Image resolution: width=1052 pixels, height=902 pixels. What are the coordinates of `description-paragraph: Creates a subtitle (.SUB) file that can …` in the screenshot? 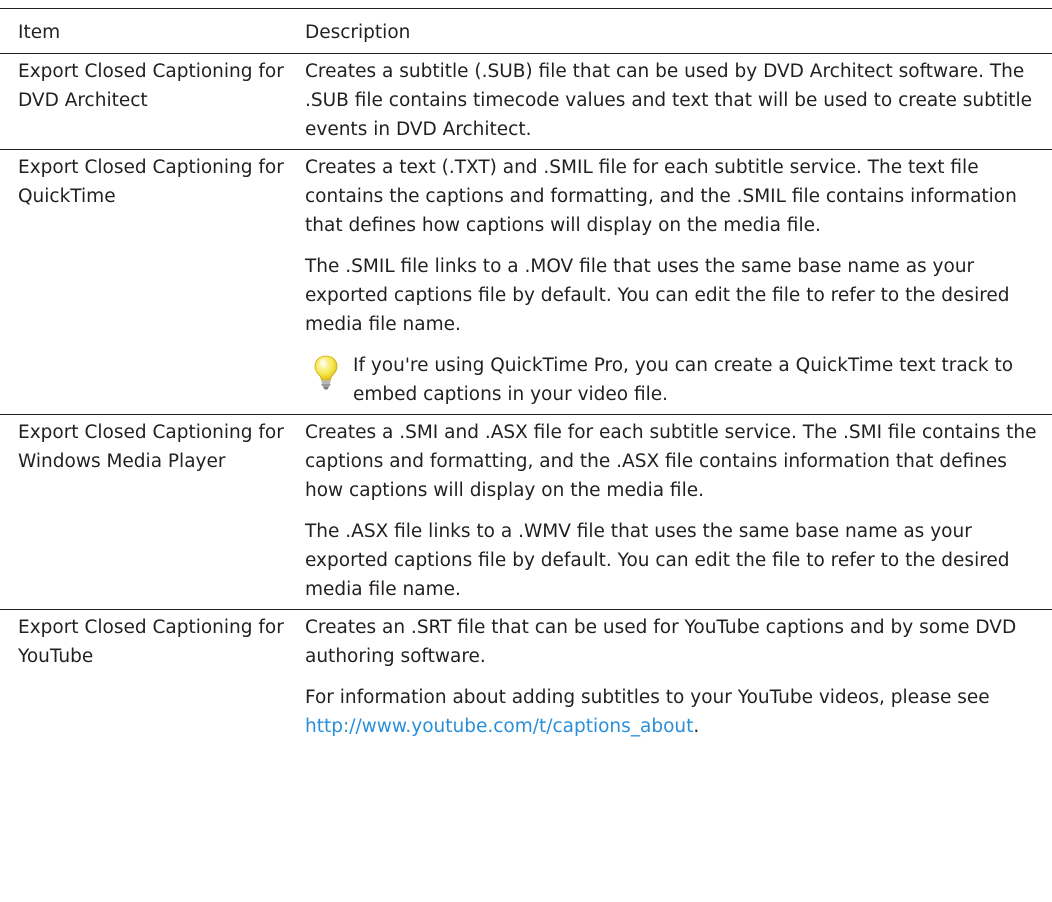 It's located at (668, 100).